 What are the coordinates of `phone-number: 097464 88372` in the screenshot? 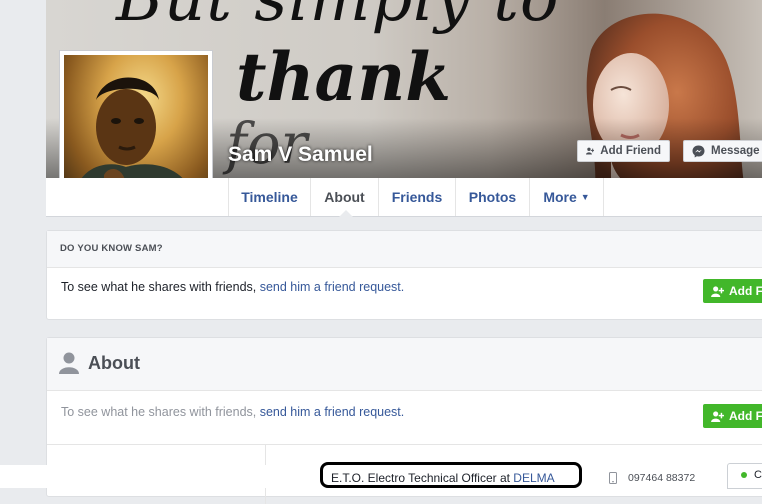 It's located at (662, 478).